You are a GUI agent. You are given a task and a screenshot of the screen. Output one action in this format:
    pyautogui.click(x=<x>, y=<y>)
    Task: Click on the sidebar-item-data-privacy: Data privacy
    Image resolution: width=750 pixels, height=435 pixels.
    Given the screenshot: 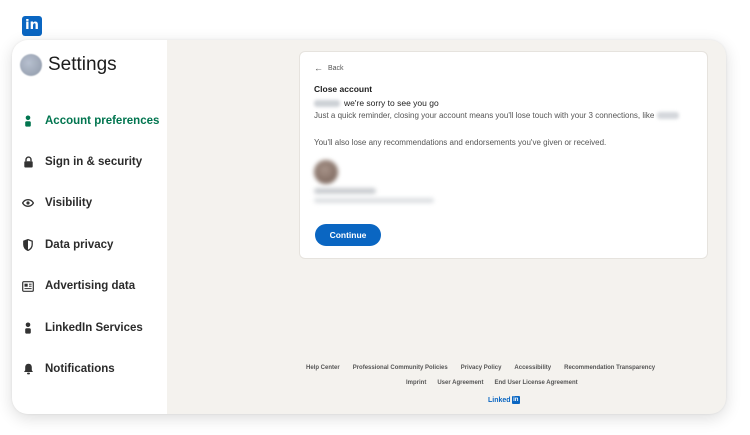 What is the action you would take?
    pyautogui.click(x=90, y=244)
    